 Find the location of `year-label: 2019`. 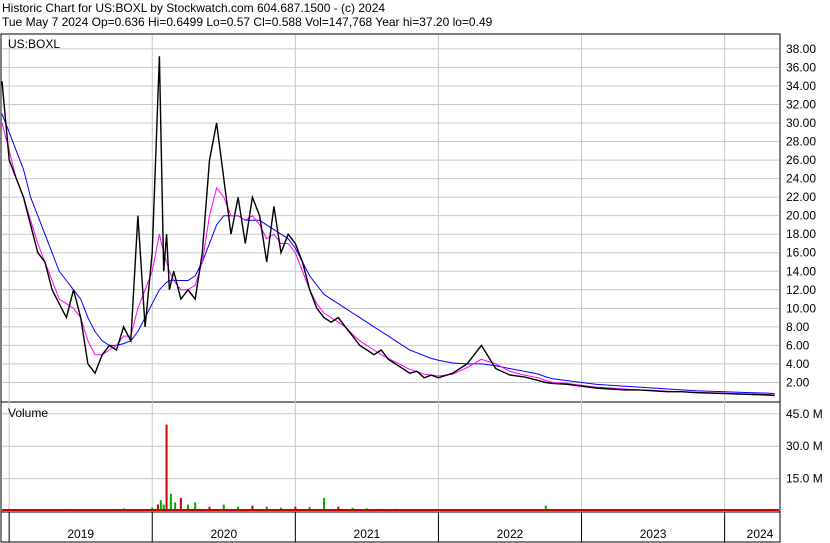

year-label: 2019 is located at coordinates (80, 534).